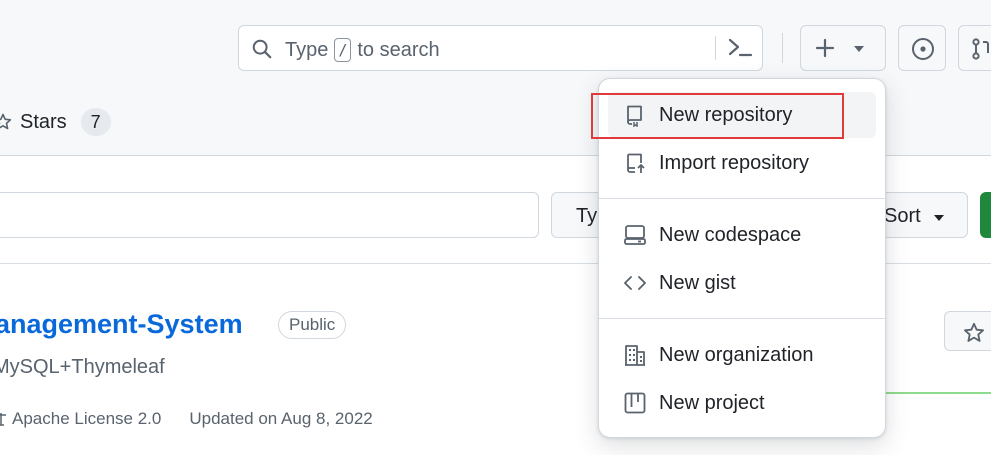 This screenshot has width=991, height=455. What do you see at coordinates (587, 216) in the screenshot?
I see `type-filter-label: Ty` at bounding box center [587, 216].